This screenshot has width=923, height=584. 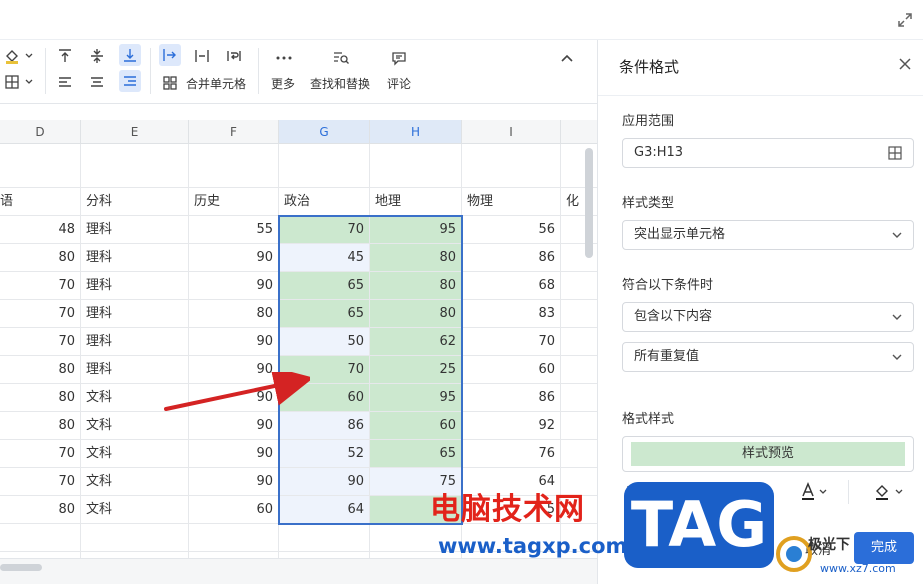 I want to click on table-cell: 68, so click(x=511, y=286).